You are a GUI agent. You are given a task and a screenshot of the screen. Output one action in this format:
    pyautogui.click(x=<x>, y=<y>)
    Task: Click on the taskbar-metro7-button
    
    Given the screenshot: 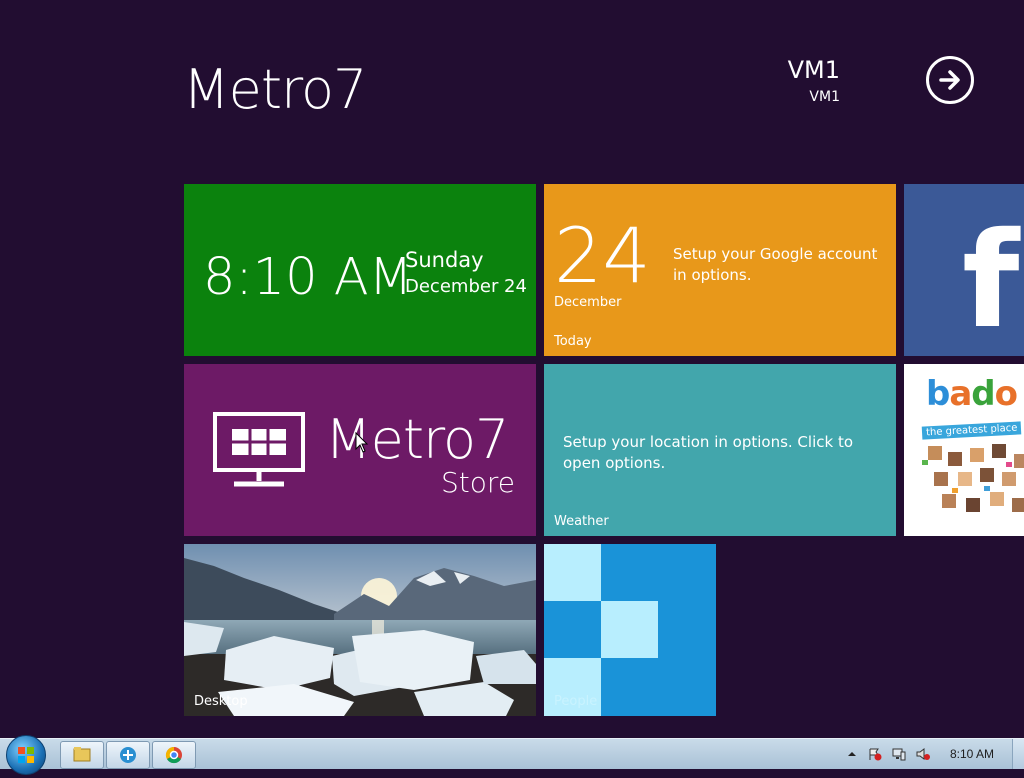 What is the action you would take?
    pyautogui.click(x=128, y=755)
    